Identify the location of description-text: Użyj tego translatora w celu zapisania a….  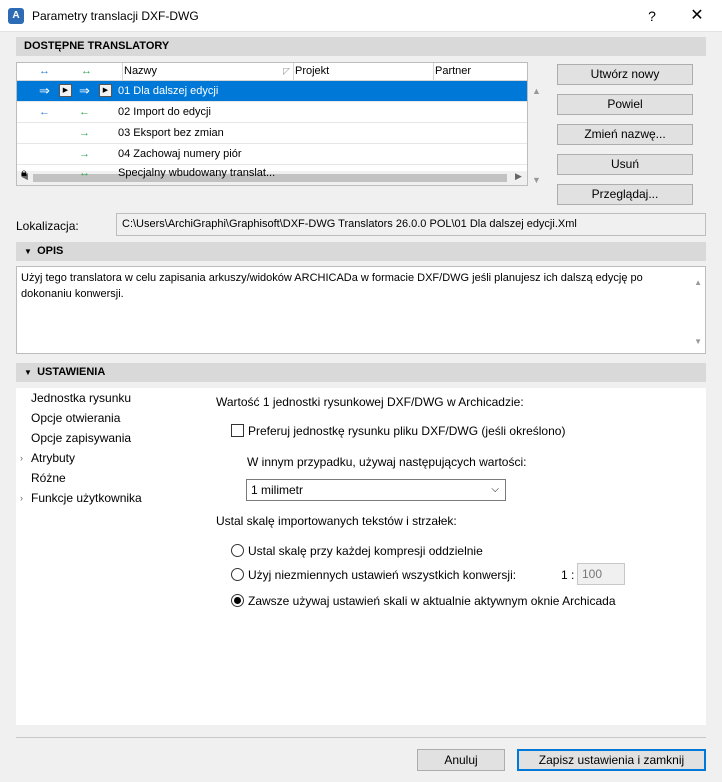
(332, 286).